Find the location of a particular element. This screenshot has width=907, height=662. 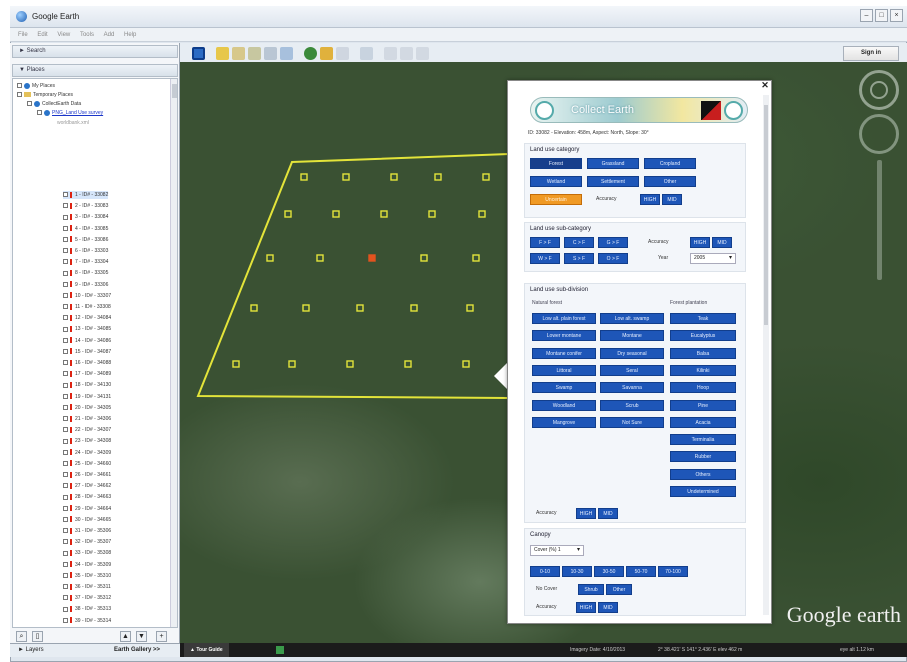

record-tour-icon is located at coordinates (286, 53).